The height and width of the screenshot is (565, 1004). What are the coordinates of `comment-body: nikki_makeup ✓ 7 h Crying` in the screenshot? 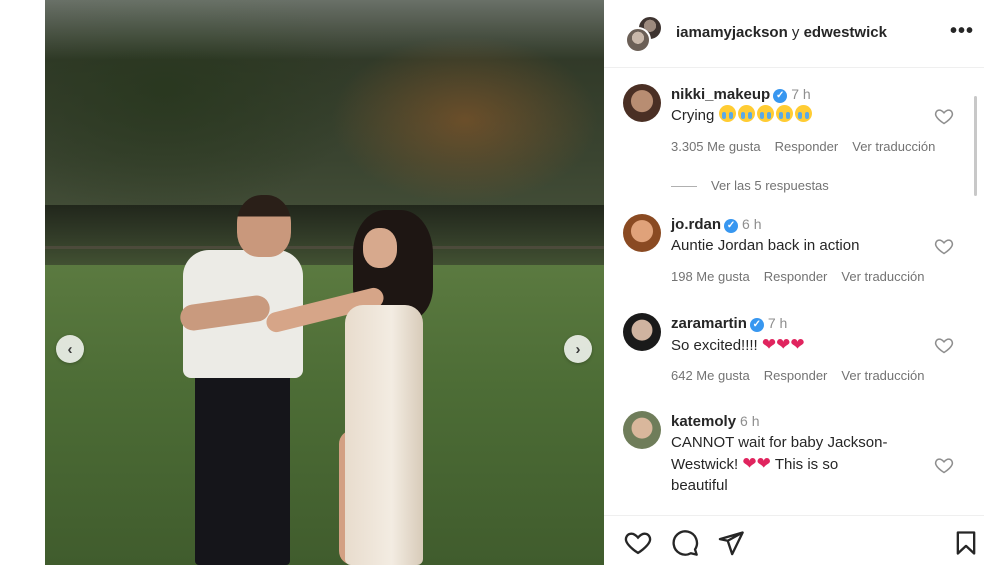 It's located at (801, 105).